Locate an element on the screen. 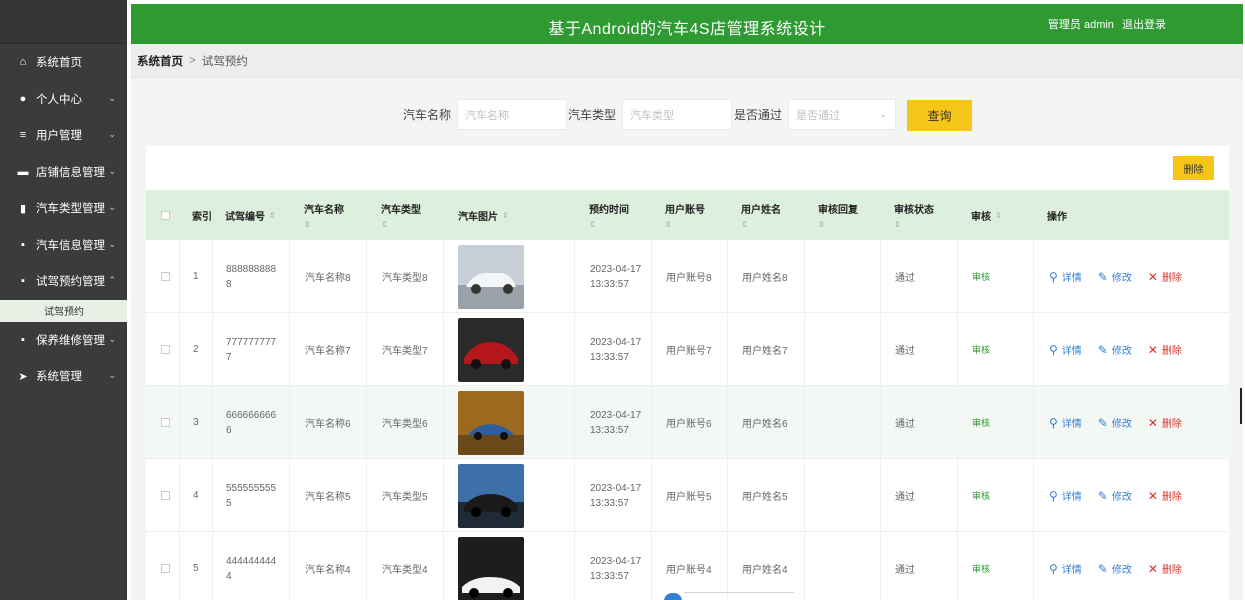 Image resolution: width=1245 pixels, height=600 pixels. sidebar-item-system: ➤ 系统管理 ⌄ is located at coordinates (63, 376).